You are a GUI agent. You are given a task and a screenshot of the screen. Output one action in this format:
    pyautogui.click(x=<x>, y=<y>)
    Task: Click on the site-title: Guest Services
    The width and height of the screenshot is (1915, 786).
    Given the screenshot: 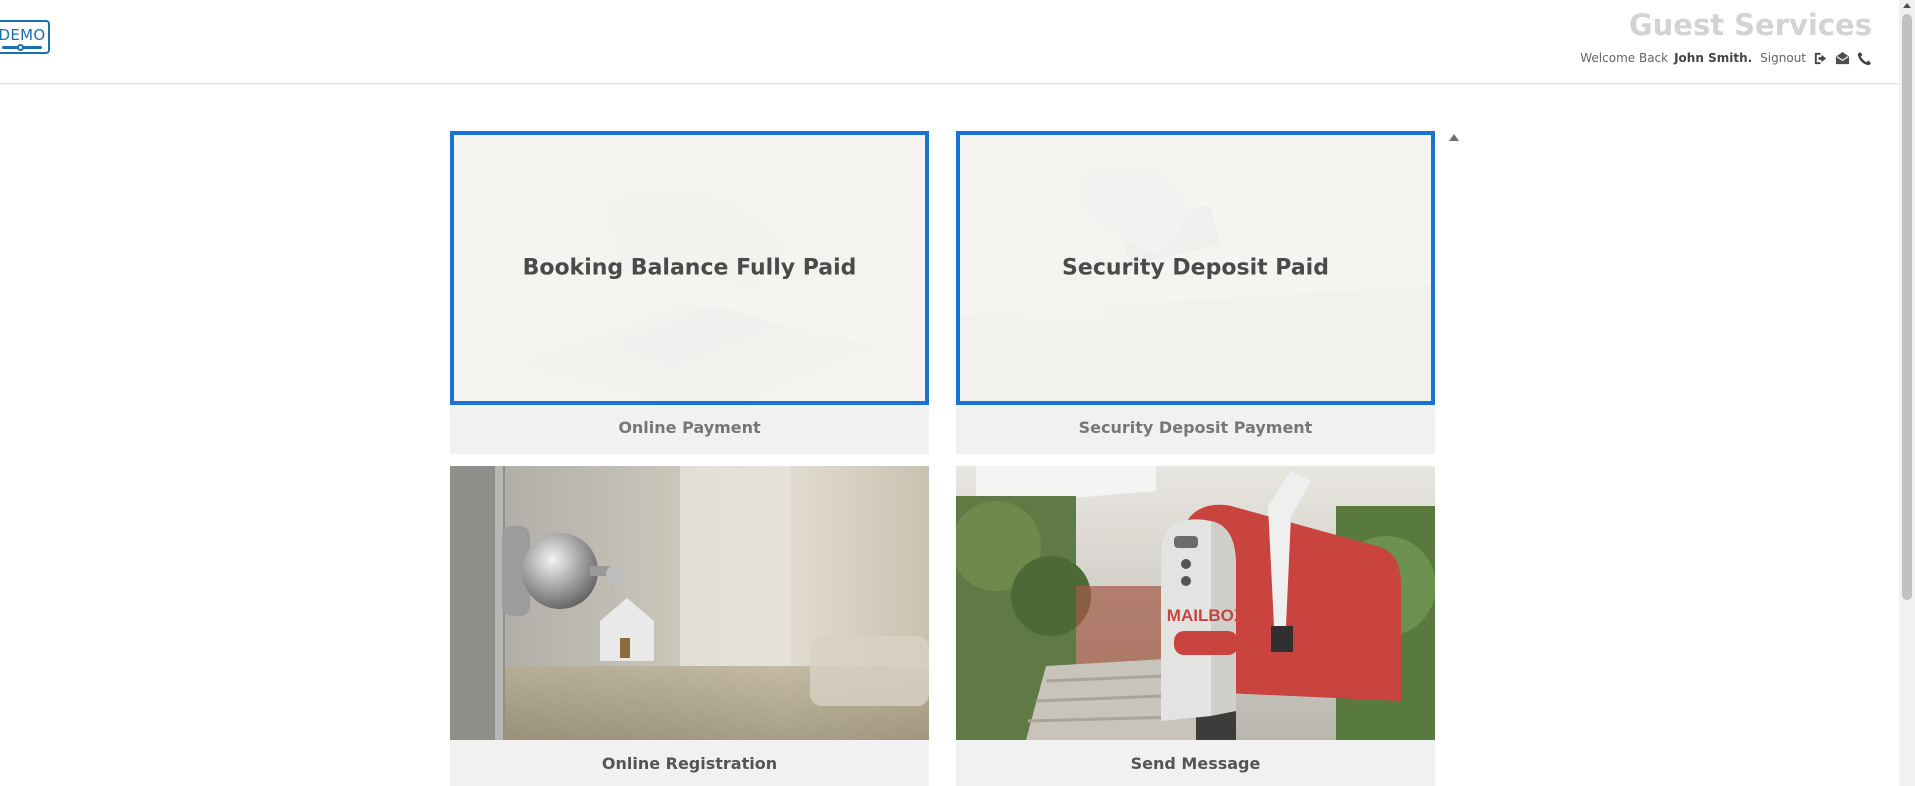 What is the action you would take?
    pyautogui.click(x=1750, y=25)
    